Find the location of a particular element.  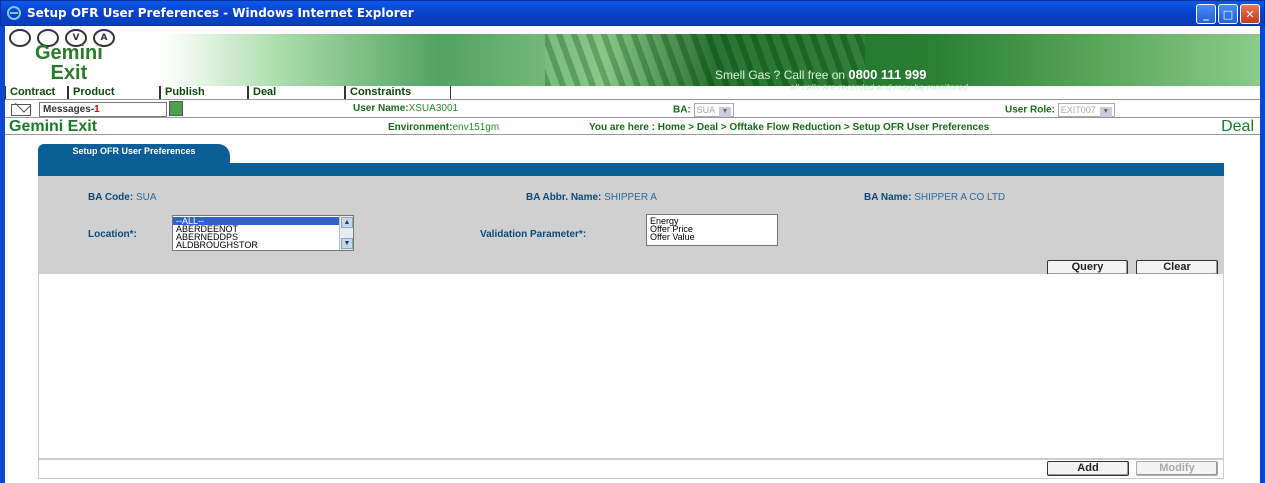

menu-contract: Contract is located at coordinates (36, 93).